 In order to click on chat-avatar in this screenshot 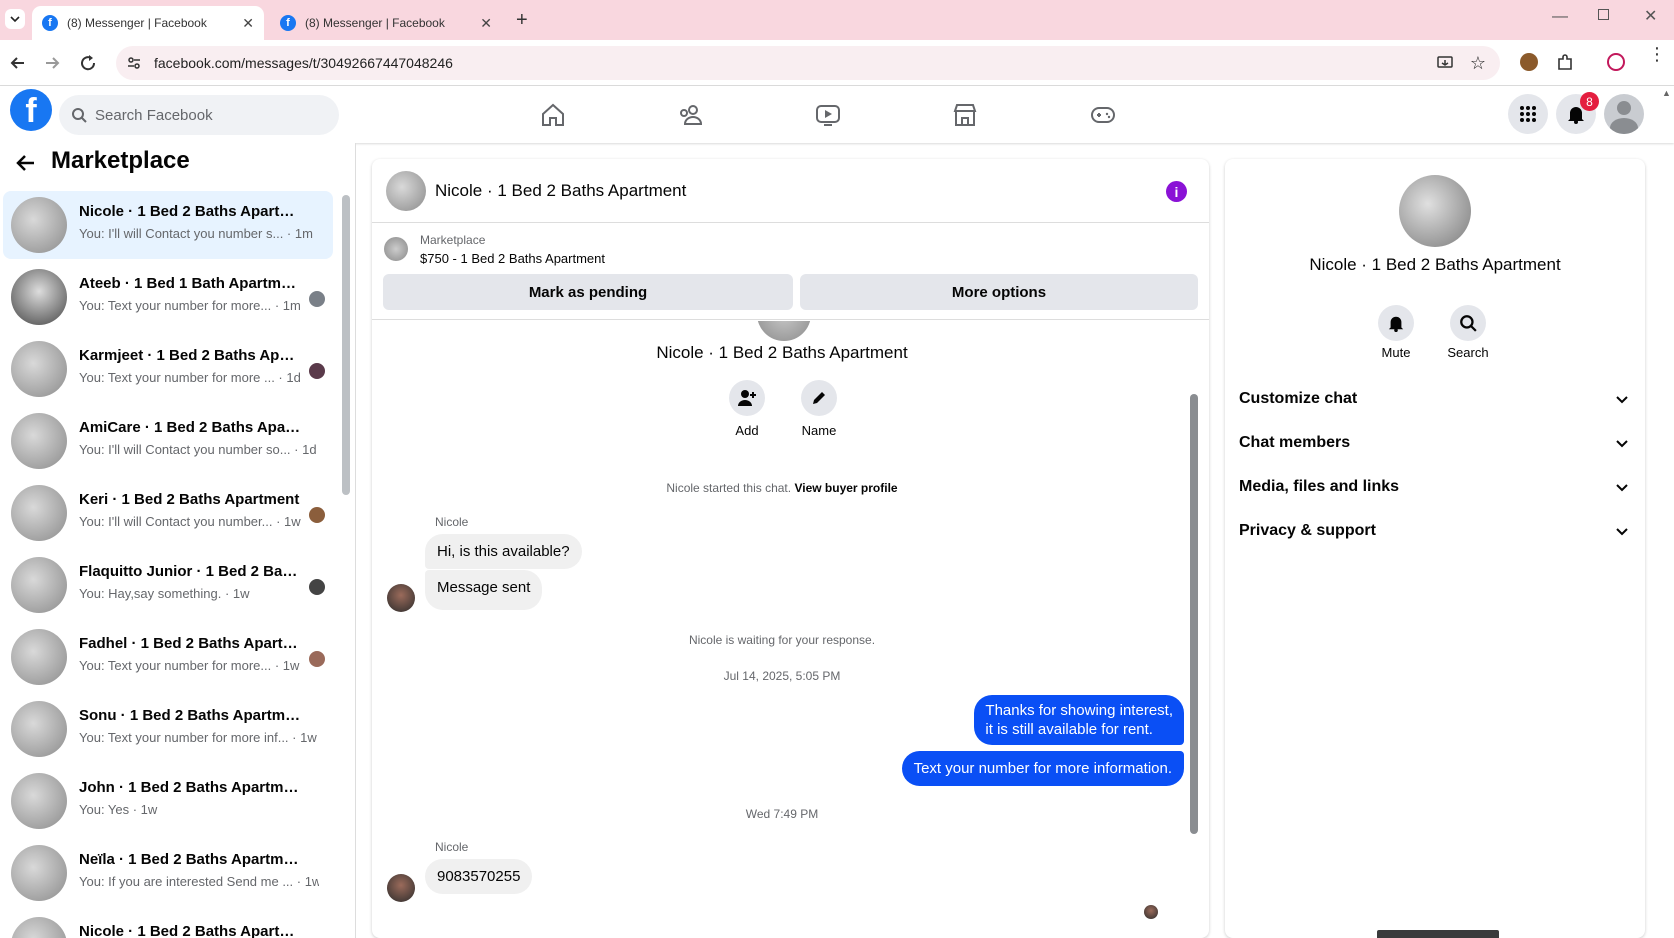, I will do `click(406, 191)`.